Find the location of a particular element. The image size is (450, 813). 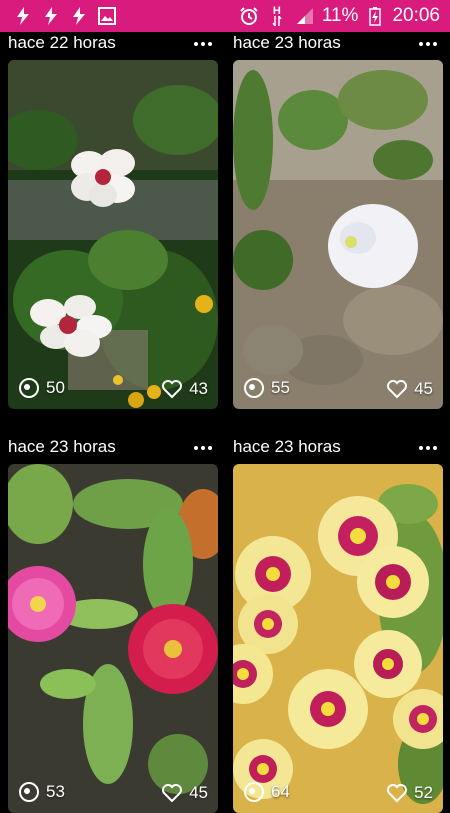

battery-percent: 11% is located at coordinates (340, 15).